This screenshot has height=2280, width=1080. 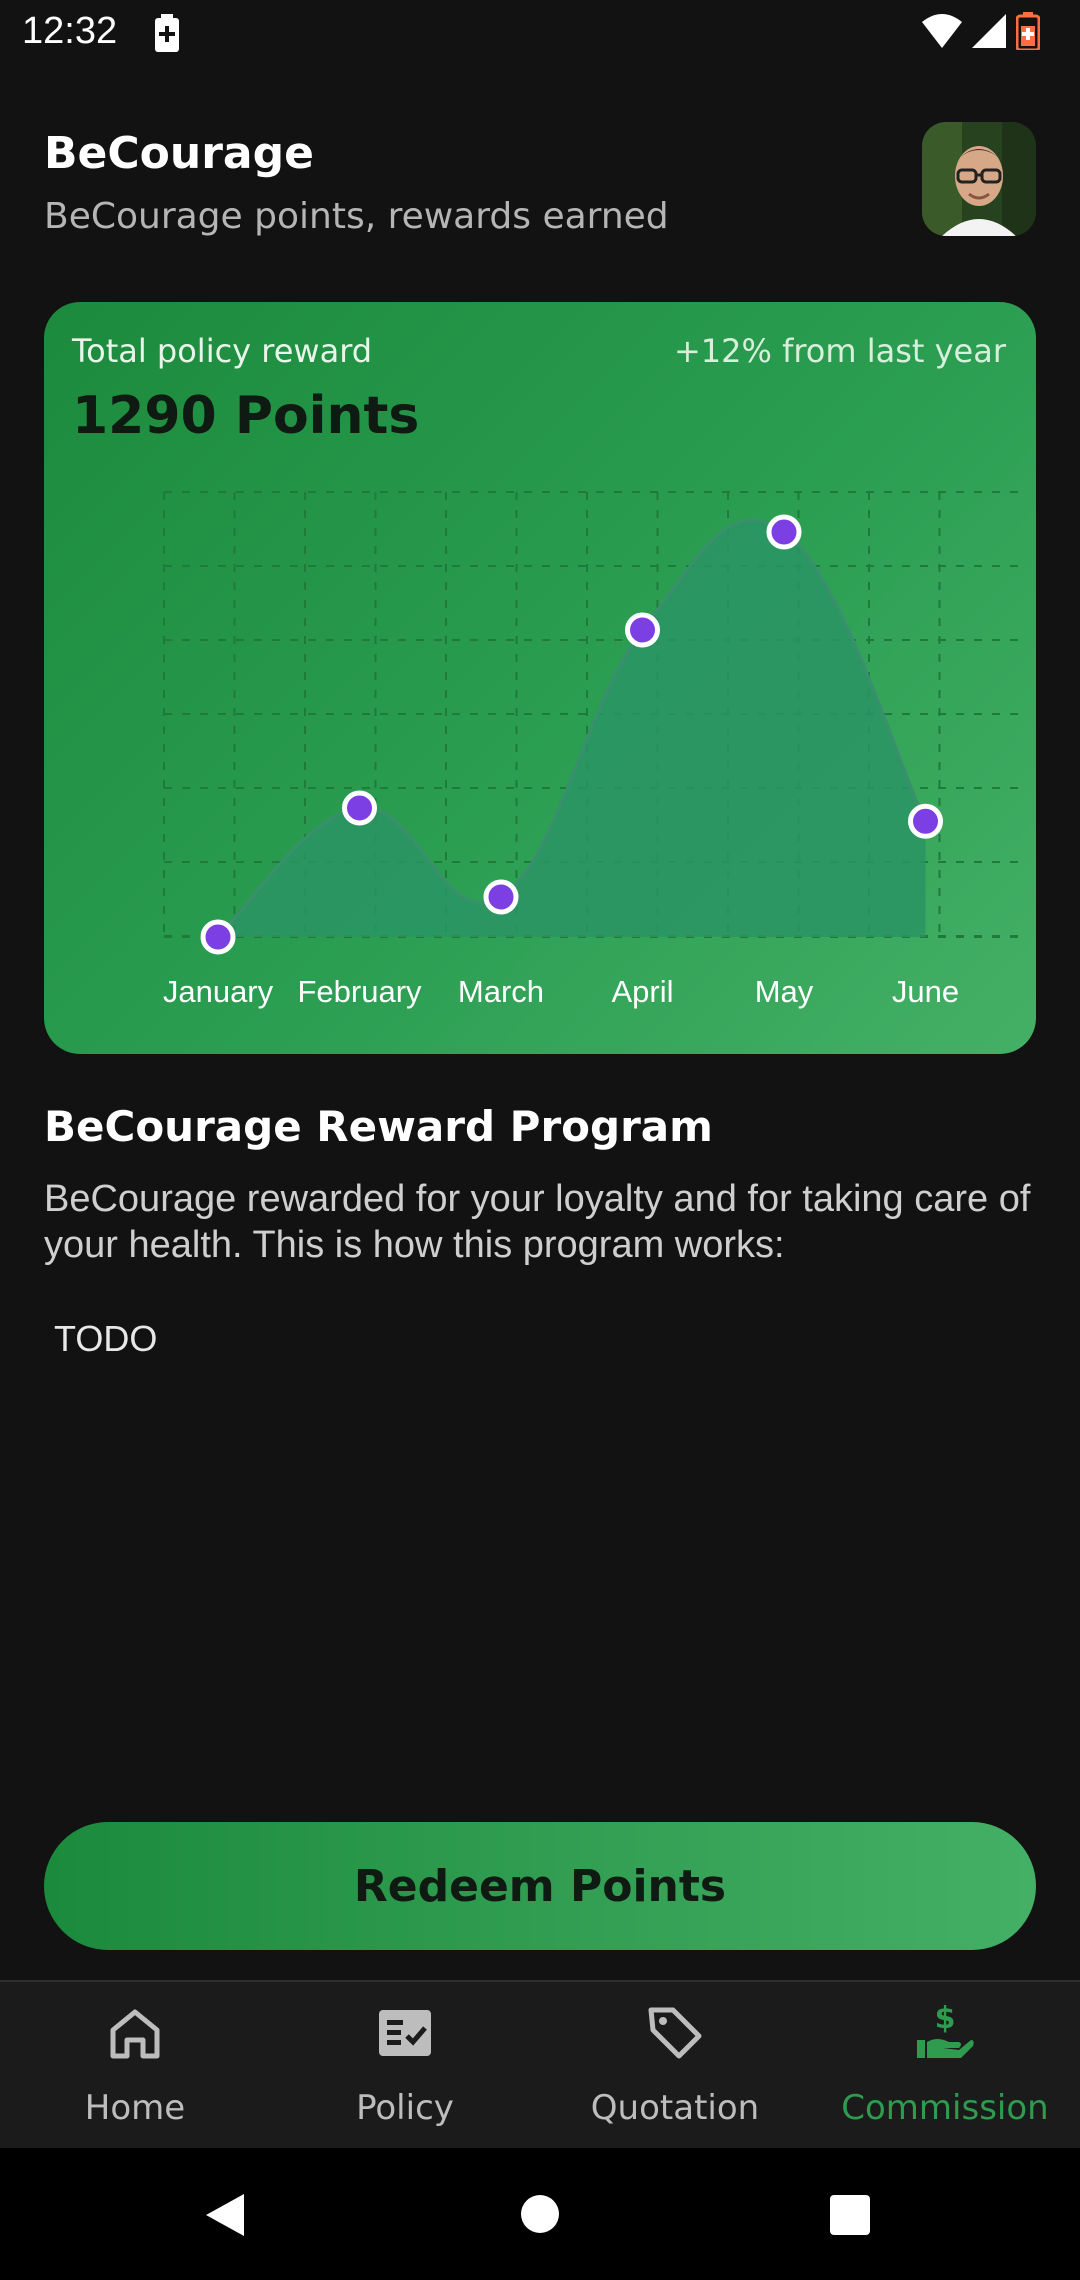 I want to click on app-title: BeCourage, so click(x=179, y=153).